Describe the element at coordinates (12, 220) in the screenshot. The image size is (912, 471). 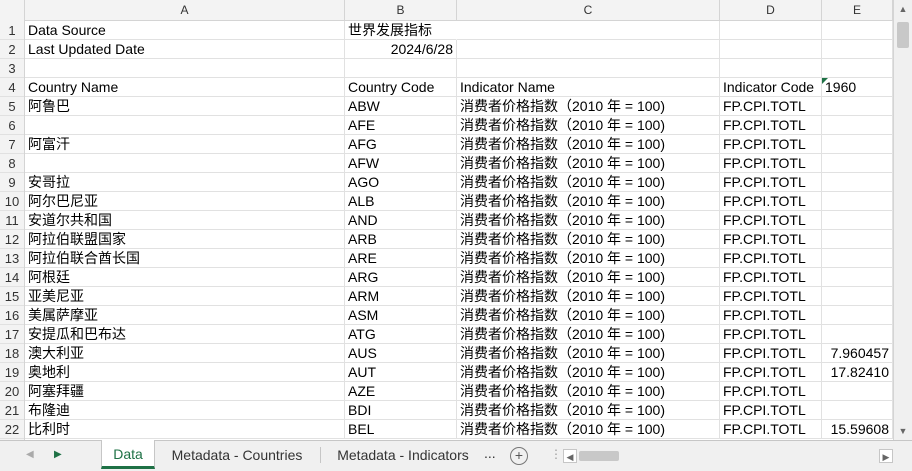
I see `row-header: 11` at that location.